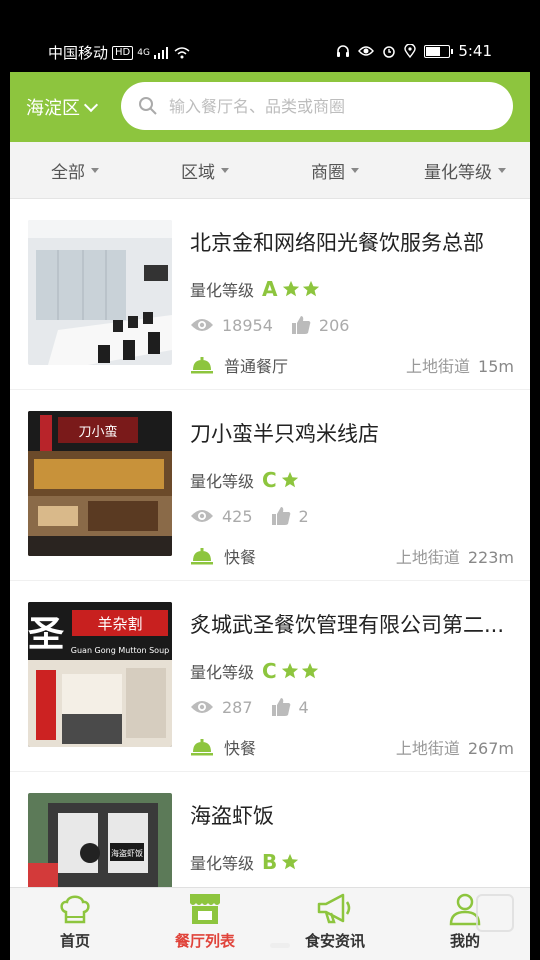  Describe the element at coordinates (97, 432) in the screenshot. I see `shop-sign-text: 刀小蛮` at that location.